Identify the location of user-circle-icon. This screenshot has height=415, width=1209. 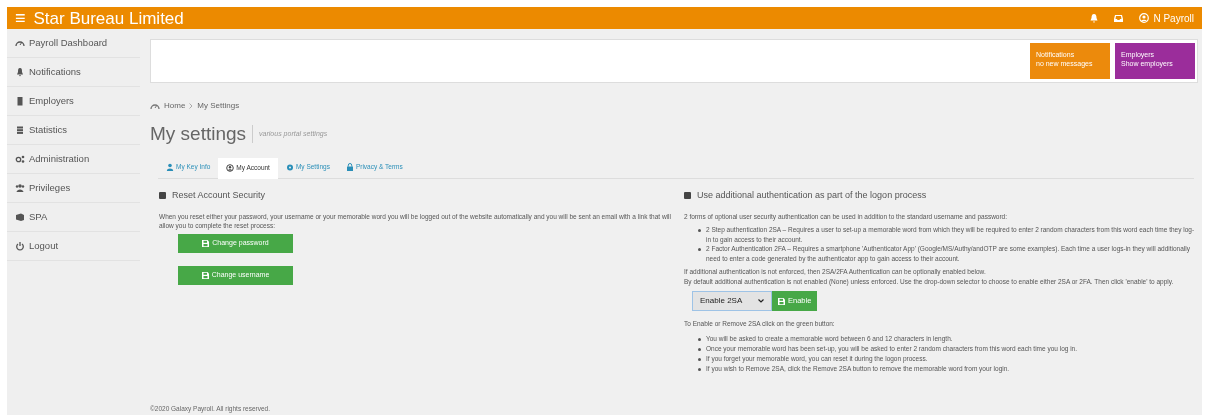
(230, 168).